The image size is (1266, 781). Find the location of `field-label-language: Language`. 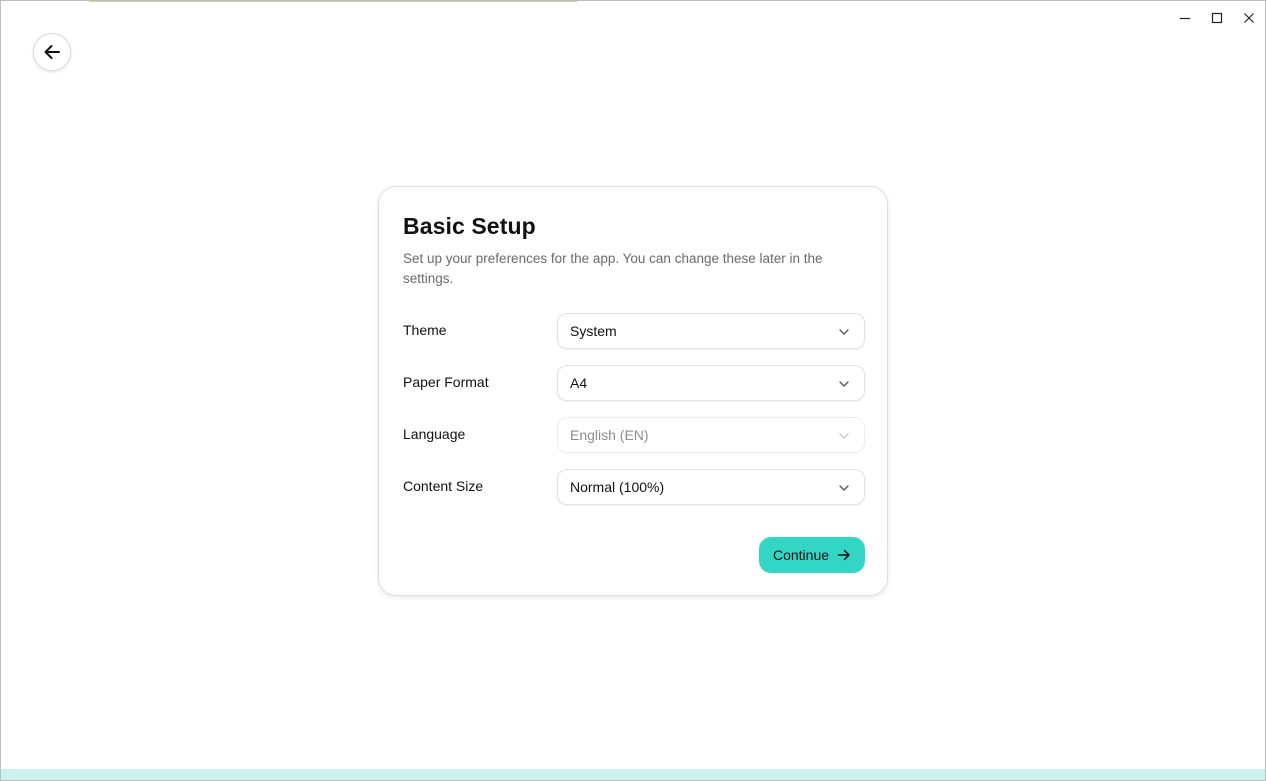

field-label-language: Language is located at coordinates (434, 434).